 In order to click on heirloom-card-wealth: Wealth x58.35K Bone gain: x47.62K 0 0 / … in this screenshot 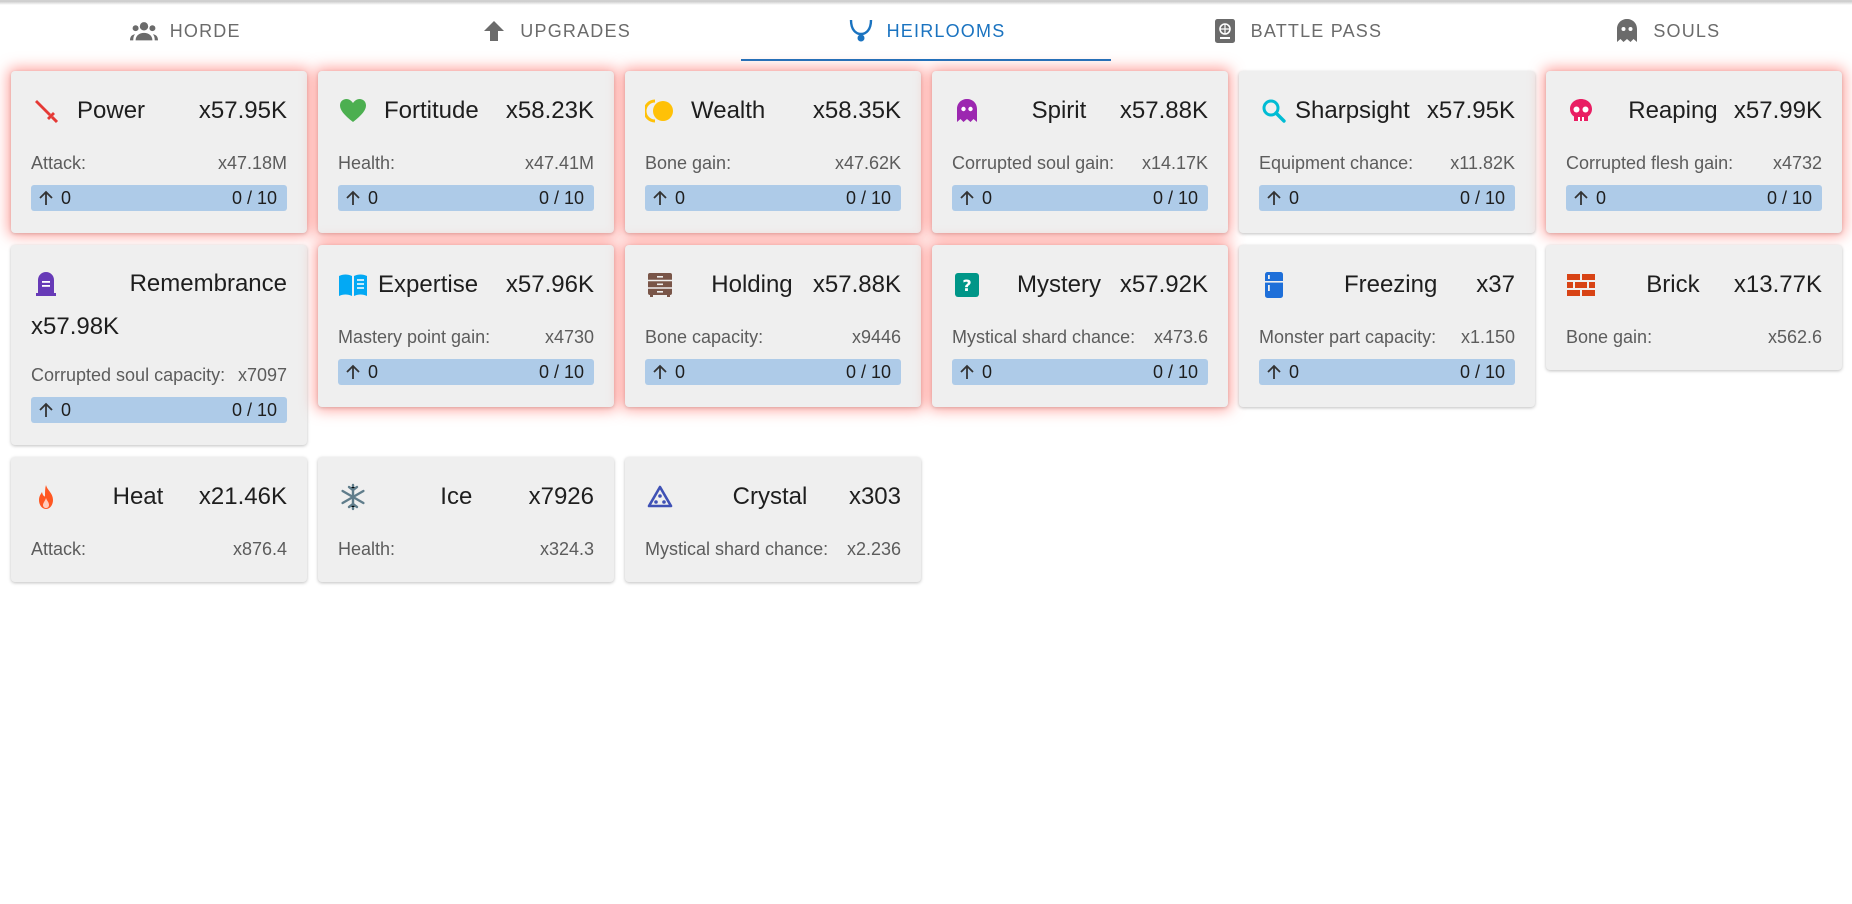, I will do `click(773, 152)`.